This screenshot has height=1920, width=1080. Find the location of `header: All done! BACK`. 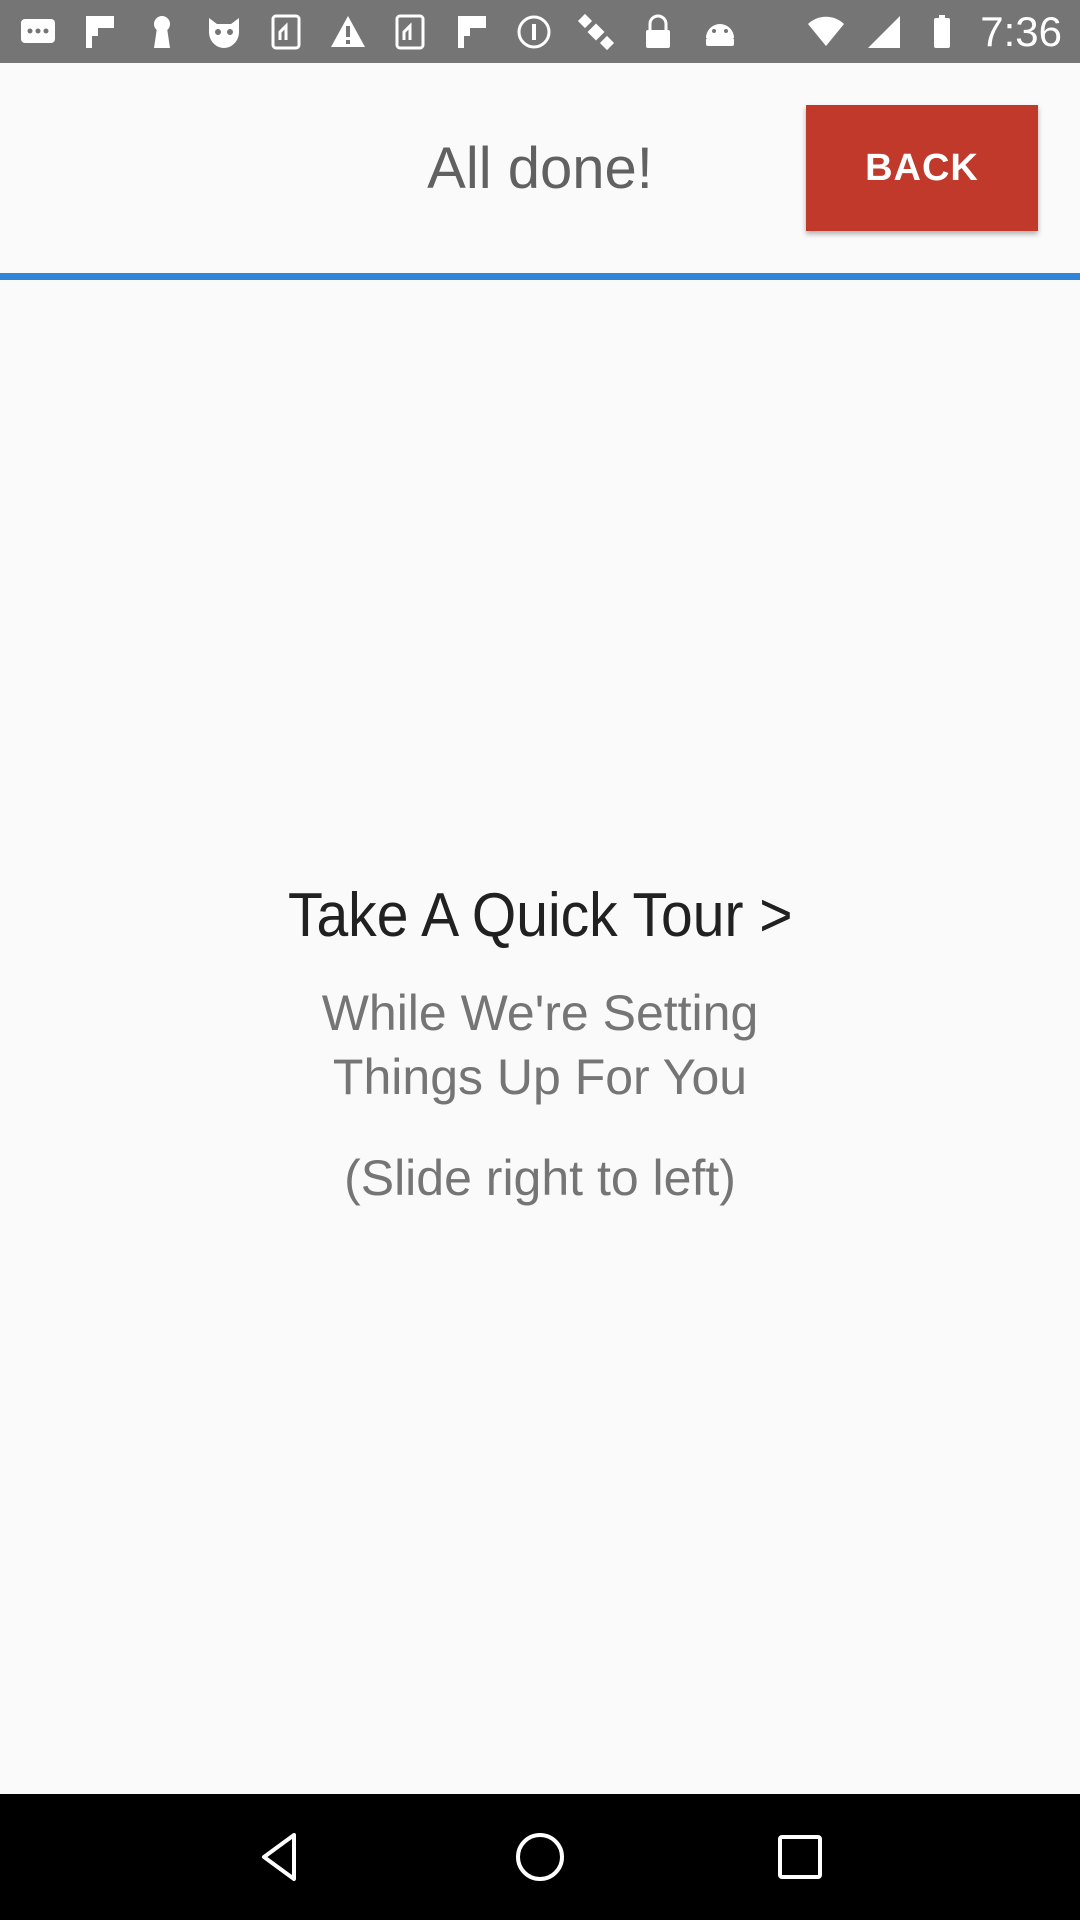

header: All done! BACK is located at coordinates (540, 168).